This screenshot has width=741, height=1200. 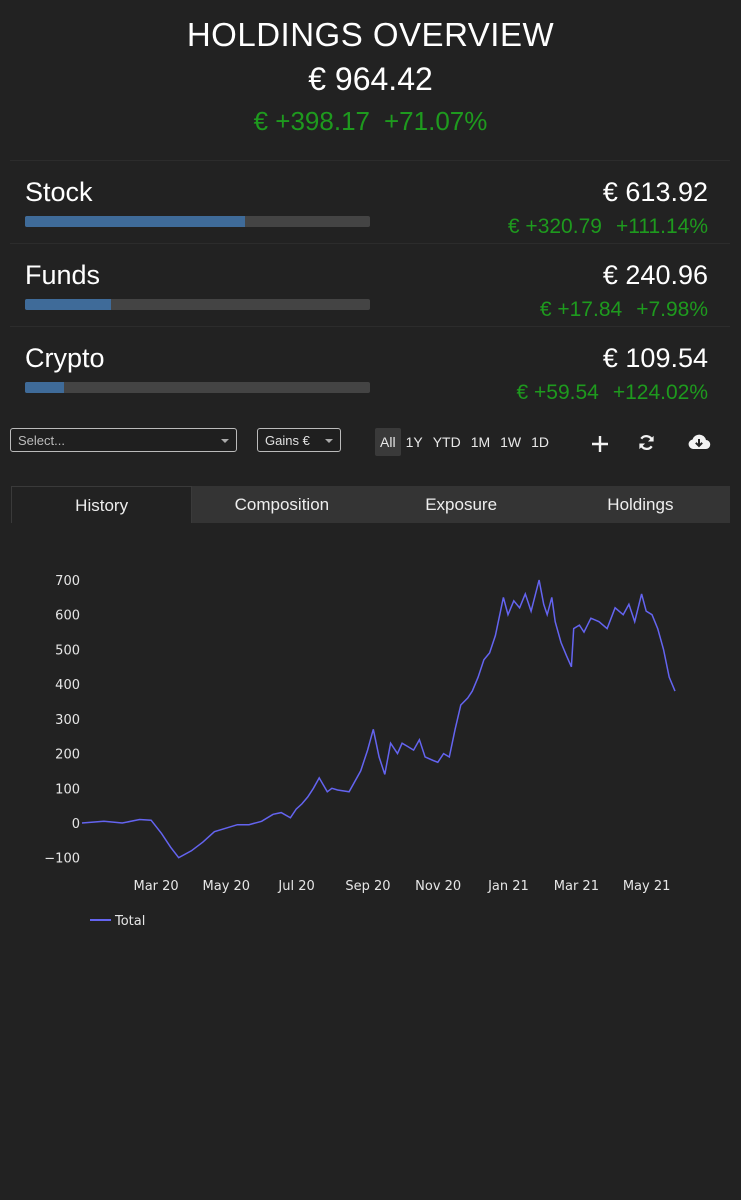 What do you see at coordinates (129, 921) in the screenshot?
I see `legend-label-total: Total` at bounding box center [129, 921].